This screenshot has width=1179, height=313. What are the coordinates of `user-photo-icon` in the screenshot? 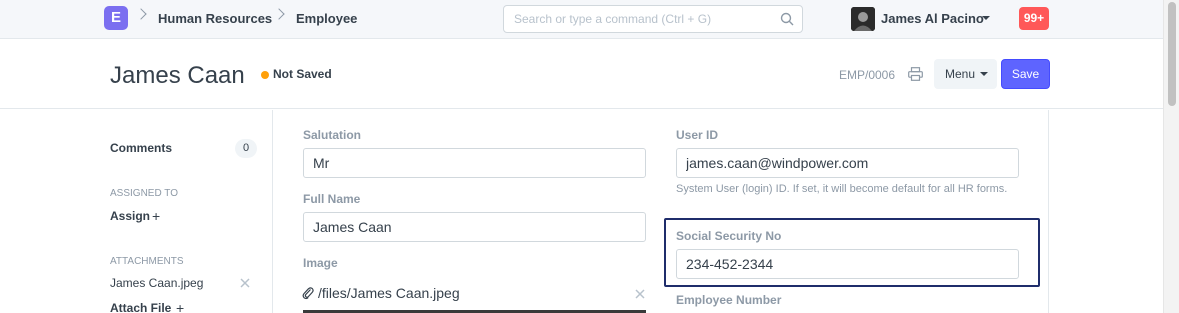 It's located at (863, 19).